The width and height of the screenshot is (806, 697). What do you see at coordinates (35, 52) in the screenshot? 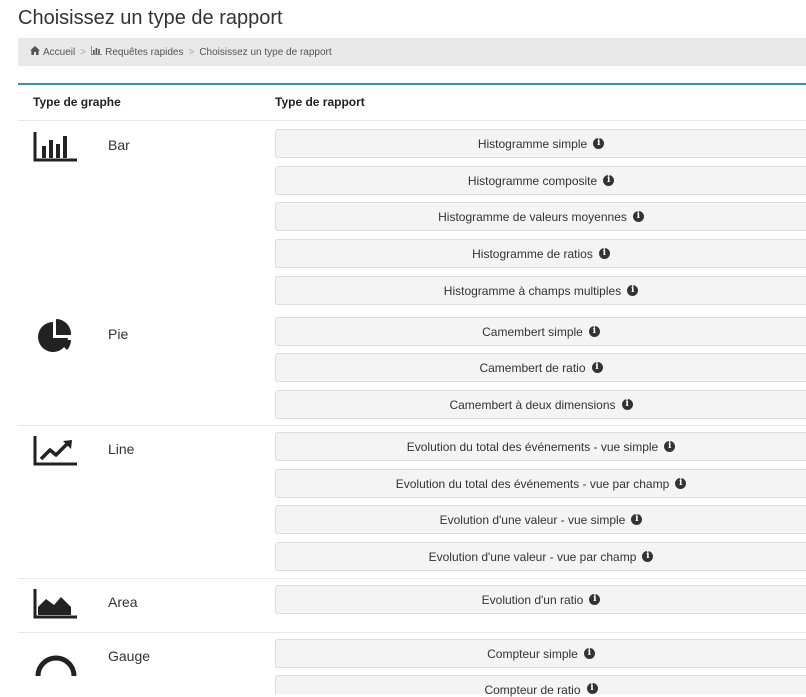
I see `home-icon` at bounding box center [35, 52].